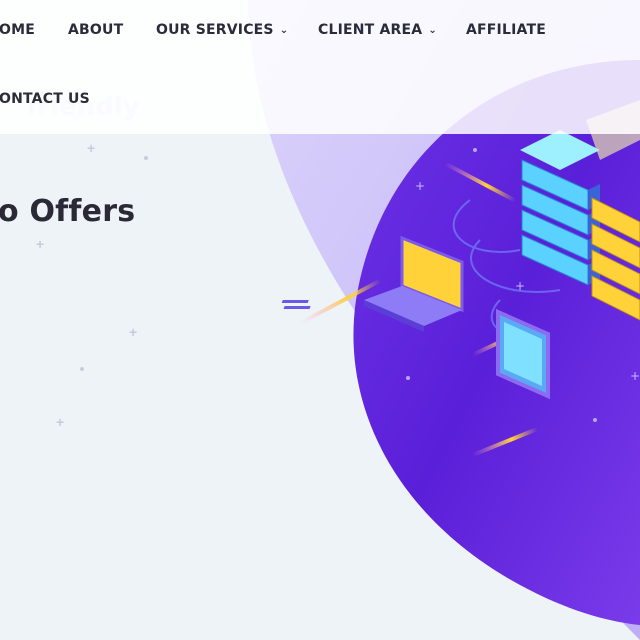  I want to click on nav-item-label: AFFILIATE, so click(506, 30).